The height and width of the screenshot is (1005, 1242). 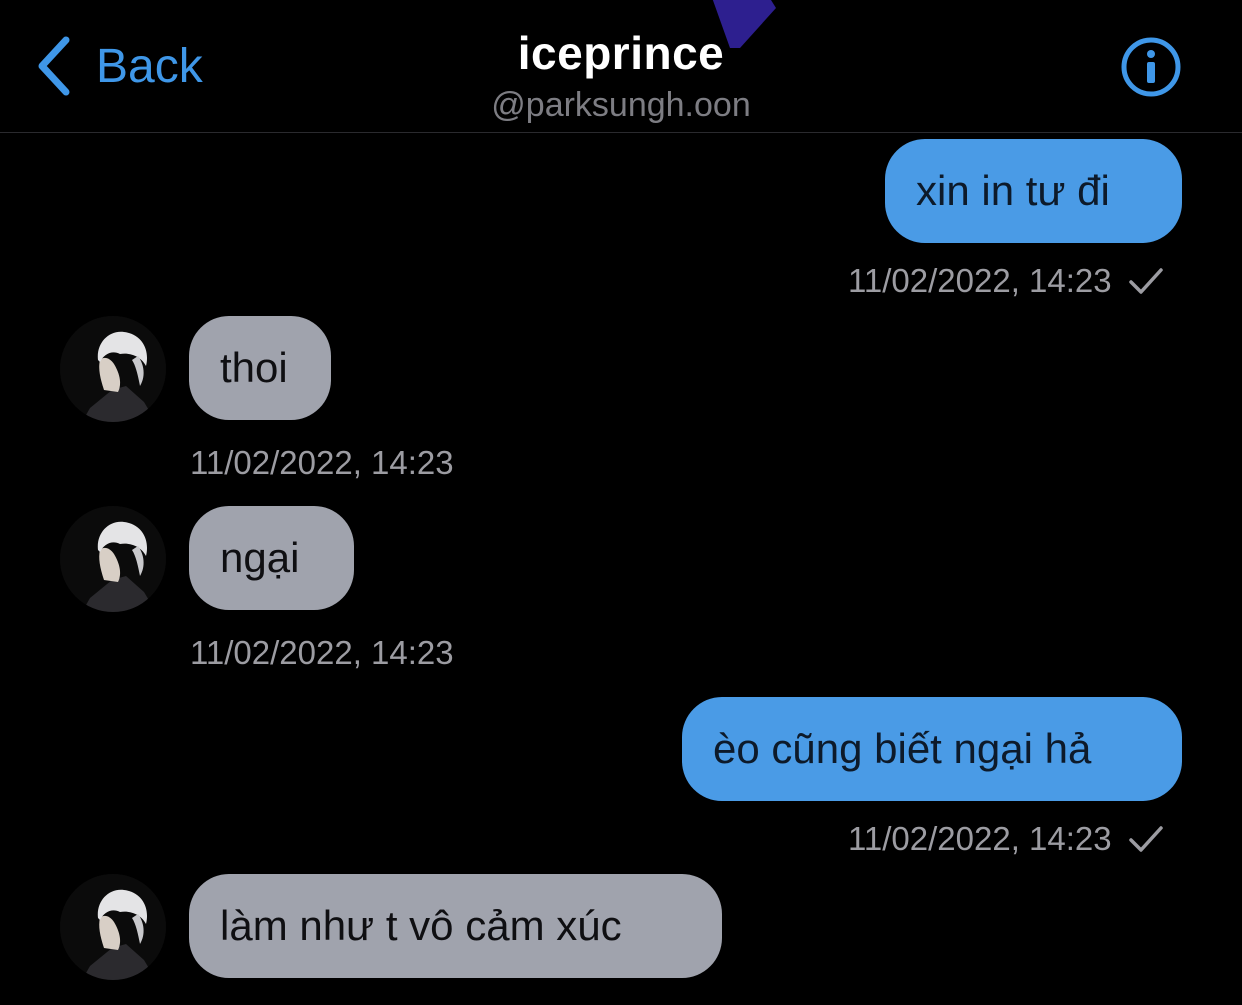 What do you see at coordinates (621, 105) in the screenshot?
I see `contact-handle: @parksungh.oon` at bounding box center [621, 105].